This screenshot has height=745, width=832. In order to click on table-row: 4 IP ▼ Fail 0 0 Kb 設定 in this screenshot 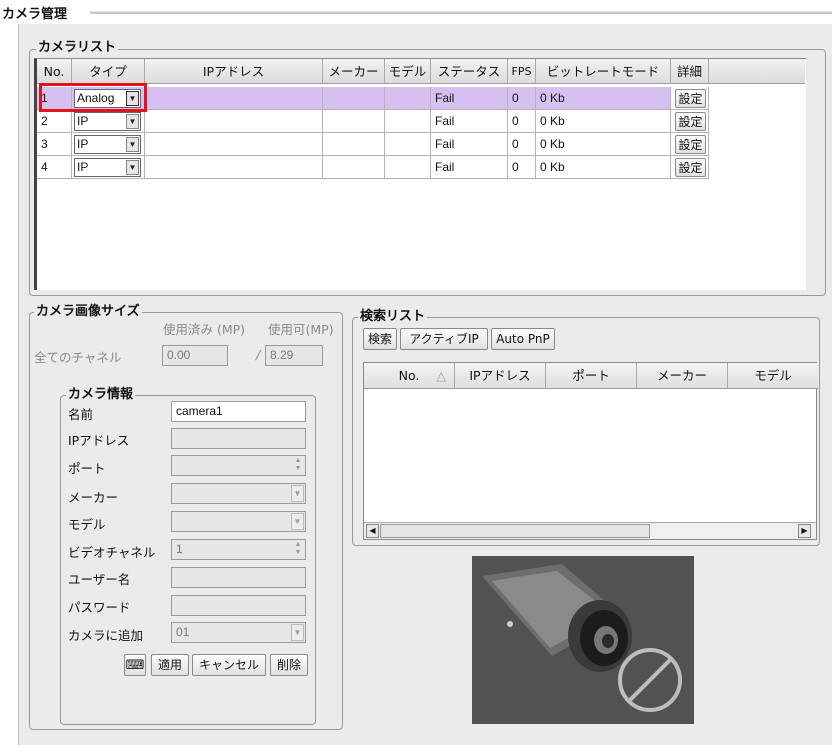, I will do `click(373, 167)`.